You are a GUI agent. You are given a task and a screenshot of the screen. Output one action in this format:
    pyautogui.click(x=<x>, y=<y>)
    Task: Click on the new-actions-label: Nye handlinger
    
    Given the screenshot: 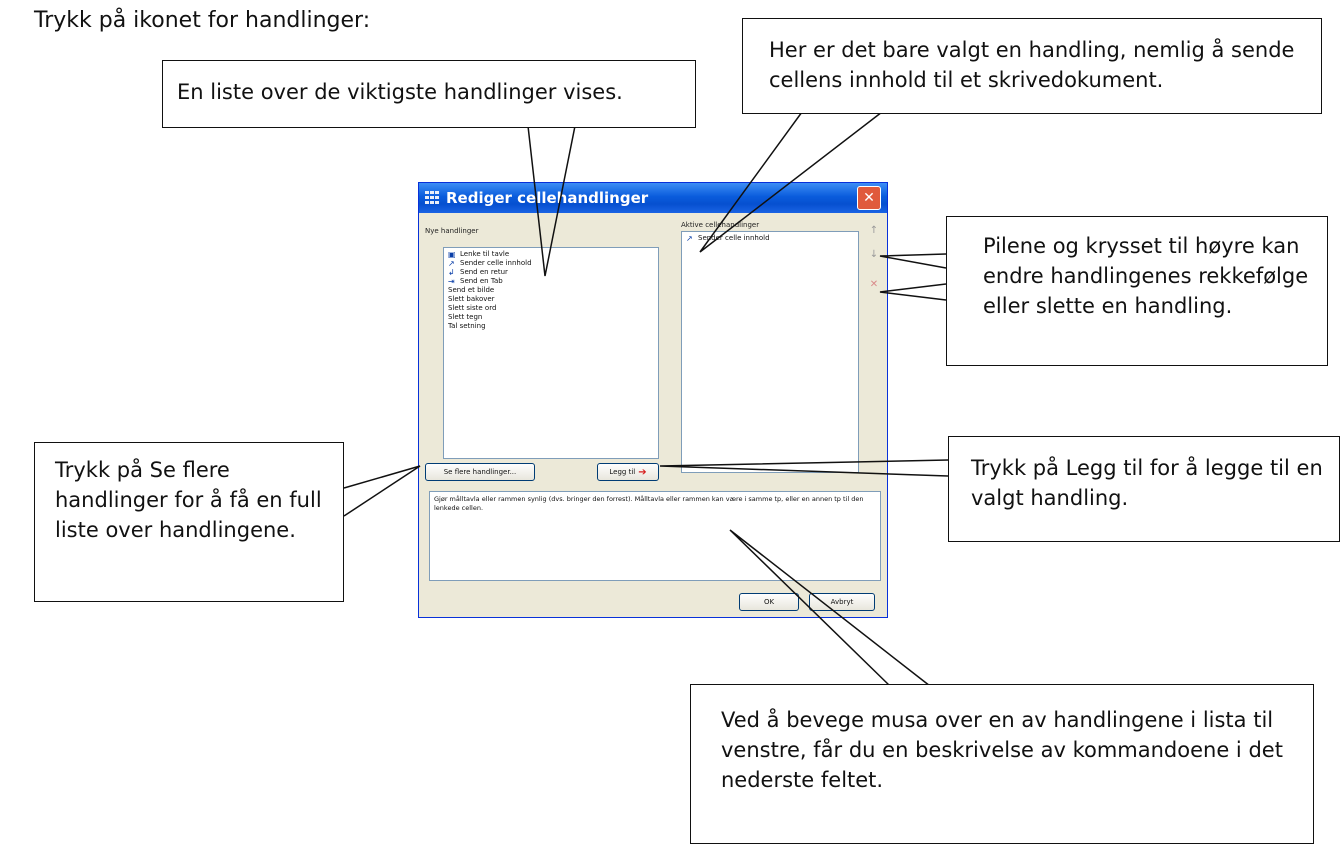 What is the action you would take?
    pyautogui.click(x=452, y=231)
    